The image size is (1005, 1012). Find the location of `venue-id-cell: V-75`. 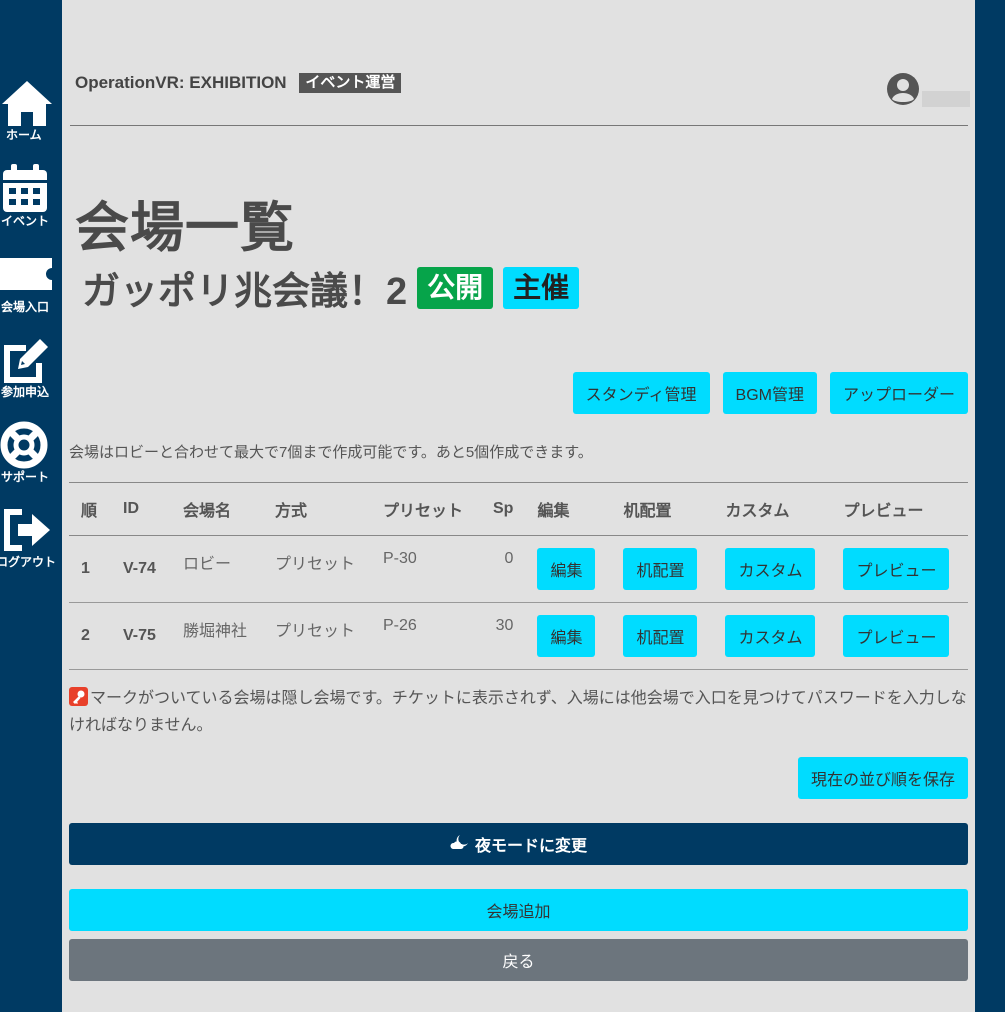

venue-id-cell: V-75 is located at coordinates (141, 636).